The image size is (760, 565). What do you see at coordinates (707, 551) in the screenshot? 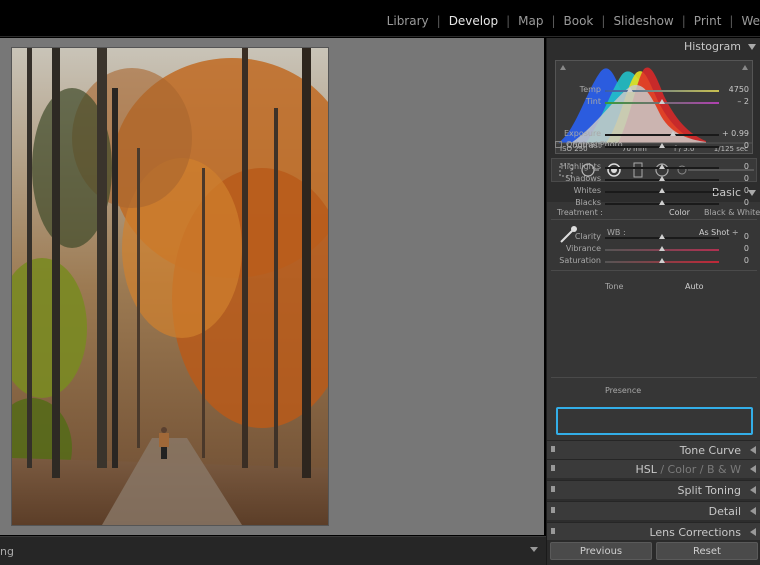
I see `reset-button: Reset` at bounding box center [707, 551].